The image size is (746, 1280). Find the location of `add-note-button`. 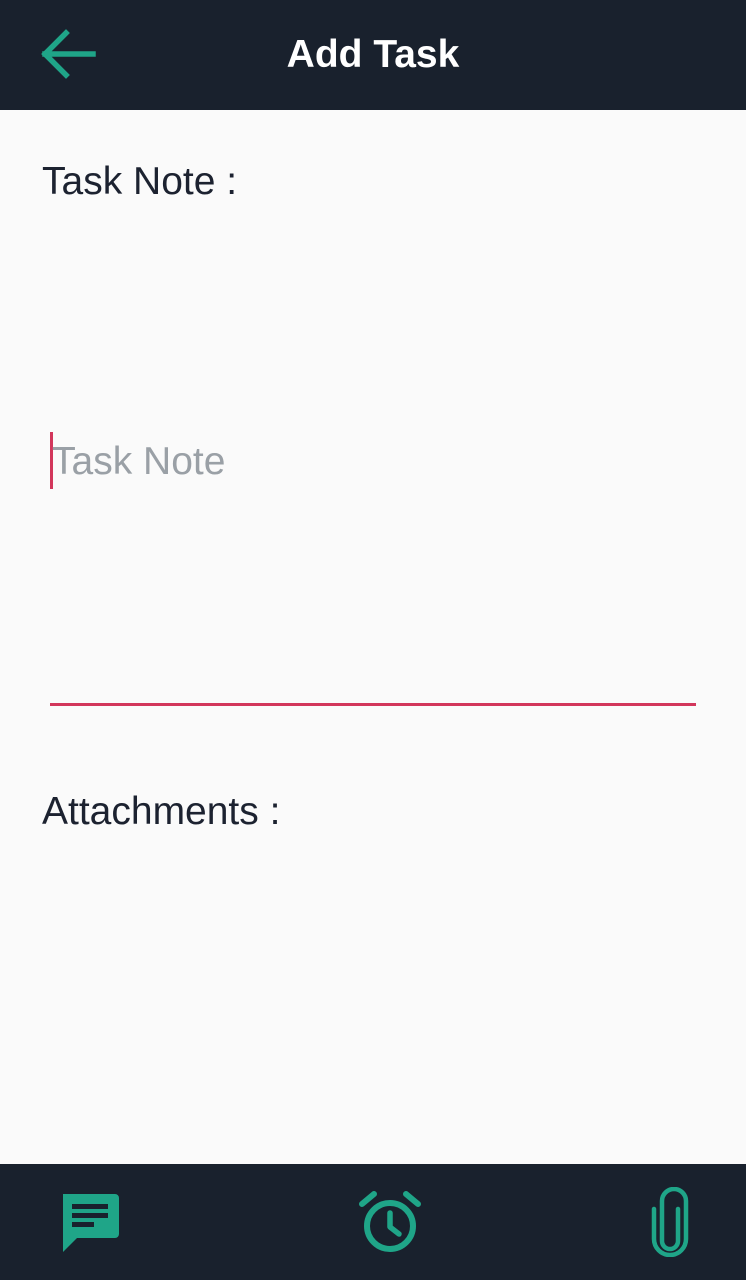

add-note-button is located at coordinates (90, 1222).